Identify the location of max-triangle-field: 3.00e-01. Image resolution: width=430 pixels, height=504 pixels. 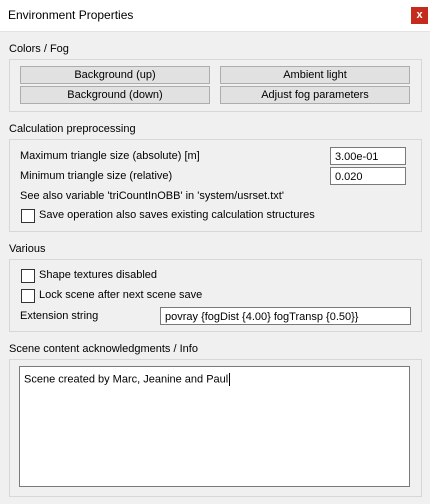
(368, 156).